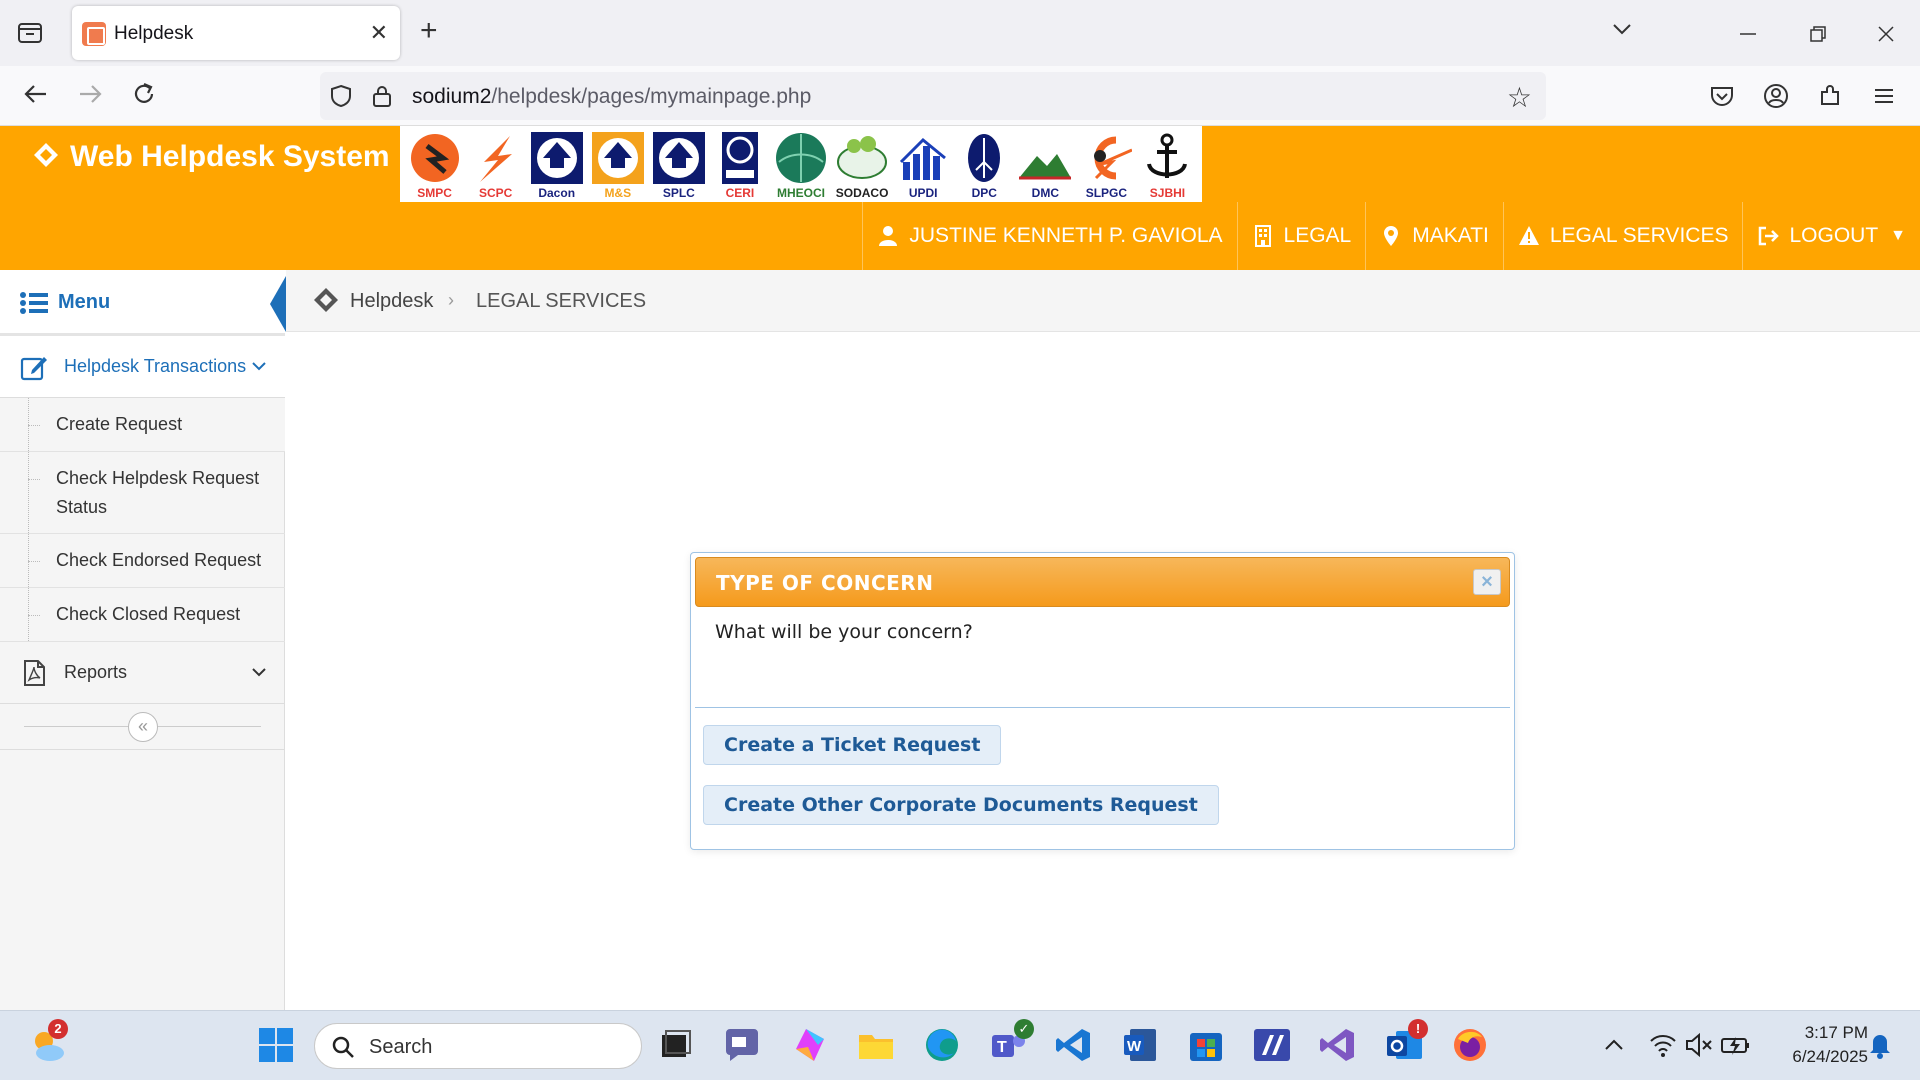  What do you see at coordinates (1622, 236) in the screenshot?
I see `header-section: LEGAL SERVICES` at bounding box center [1622, 236].